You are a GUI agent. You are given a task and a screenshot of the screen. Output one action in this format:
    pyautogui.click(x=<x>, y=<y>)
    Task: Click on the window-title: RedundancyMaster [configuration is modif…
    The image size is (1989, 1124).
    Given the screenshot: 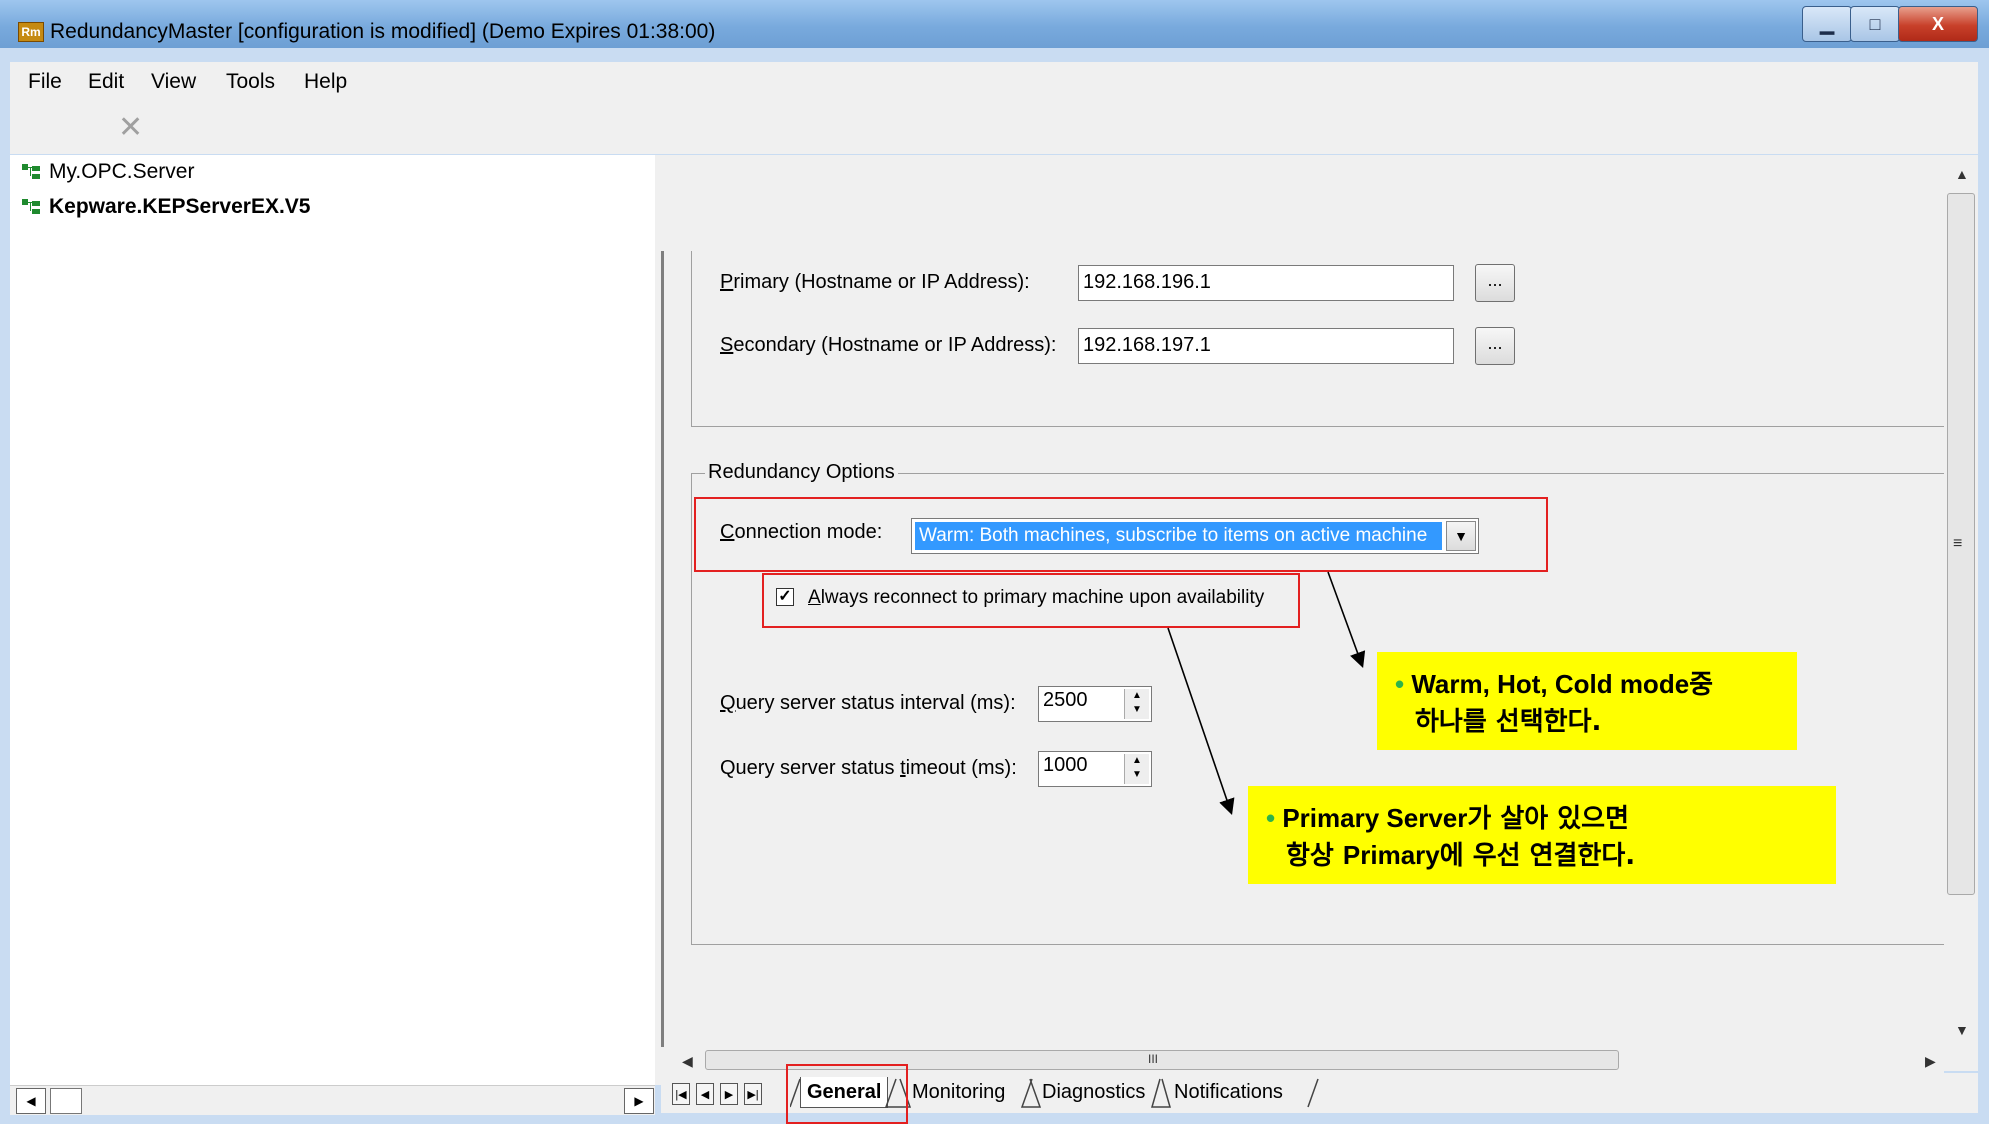 What is the action you would take?
    pyautogui.click(x=383, y=31)
    